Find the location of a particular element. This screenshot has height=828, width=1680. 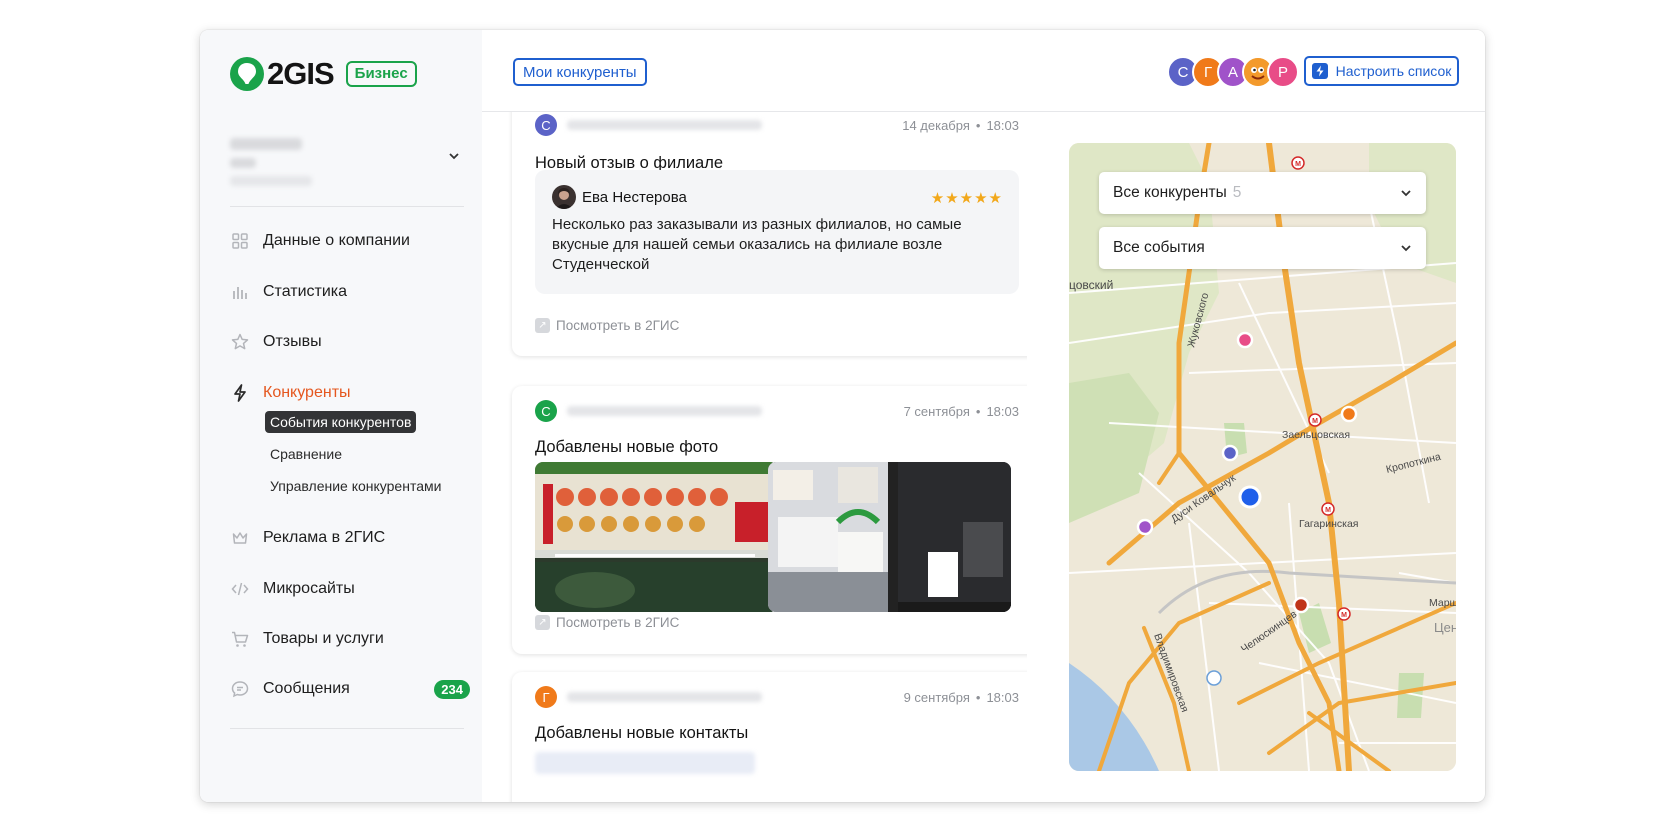

svg-text: Марш is located at coordinates (1442, 603).